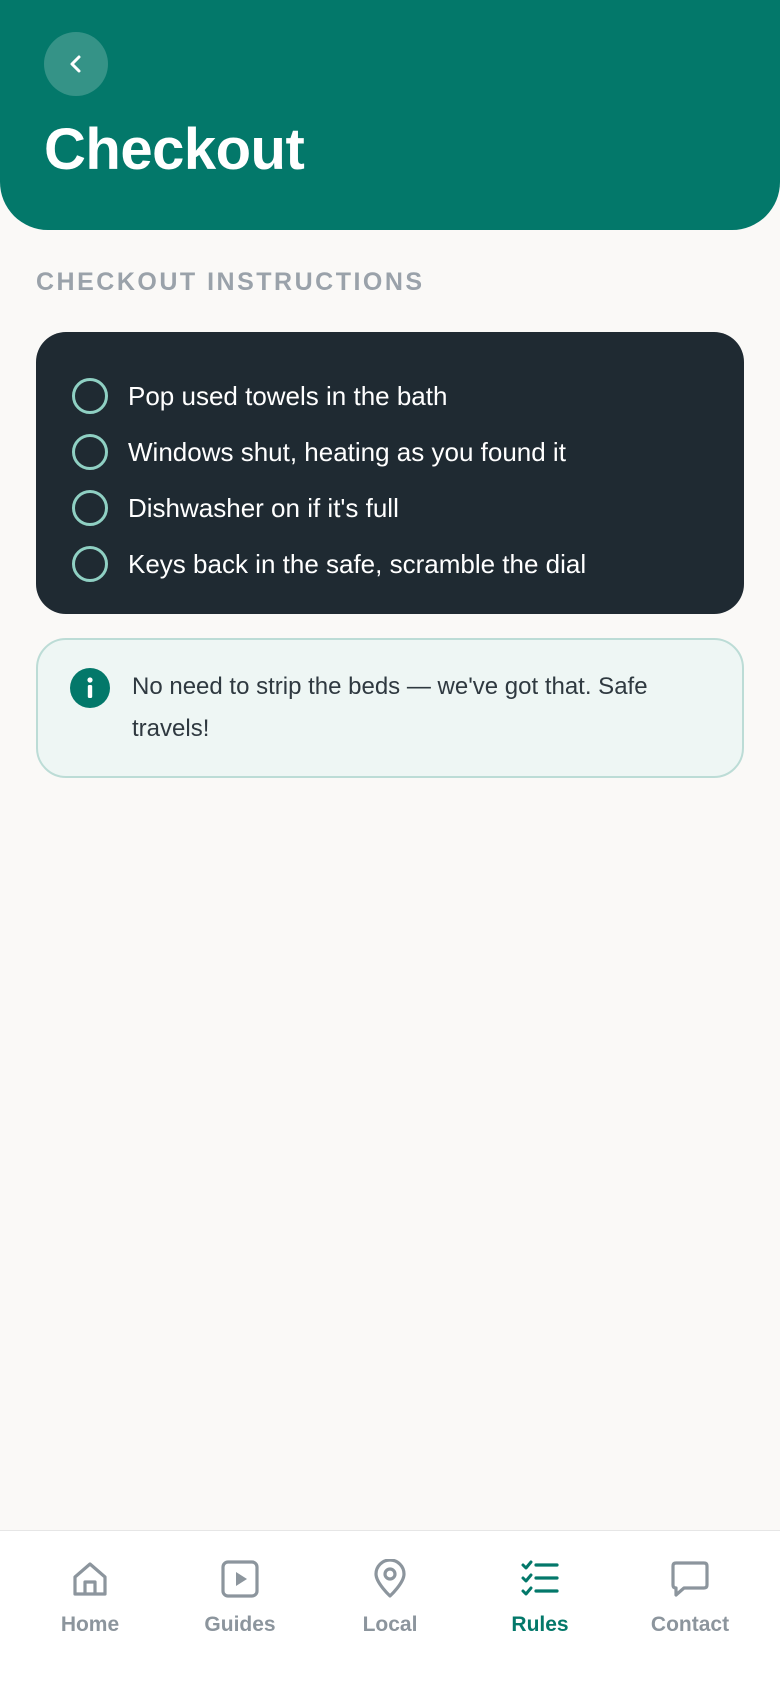 The width and height of the screenshot is (780, 1688). What do you see at coordinates (357, 563) in the screenshot?
I see `checklist-item-label: Keys back in the safe, scramble the dial` at bounding box center [357, 563].